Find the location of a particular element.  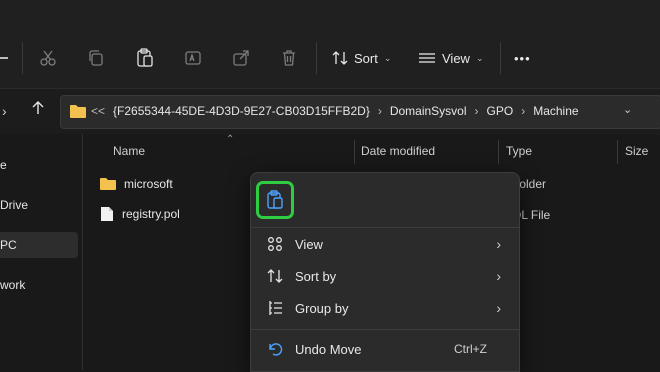

column-header-size: Size is located at coordinates (636, 151).